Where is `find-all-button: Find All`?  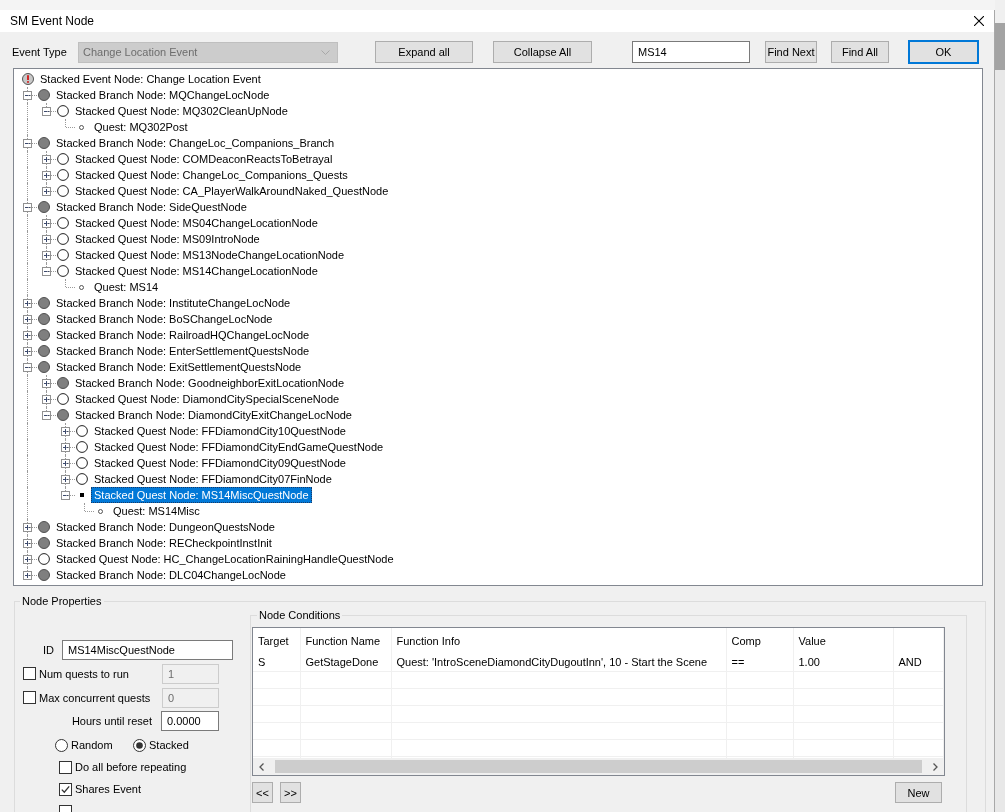 find-all-button: Find All is located at coordinates (860, 52).